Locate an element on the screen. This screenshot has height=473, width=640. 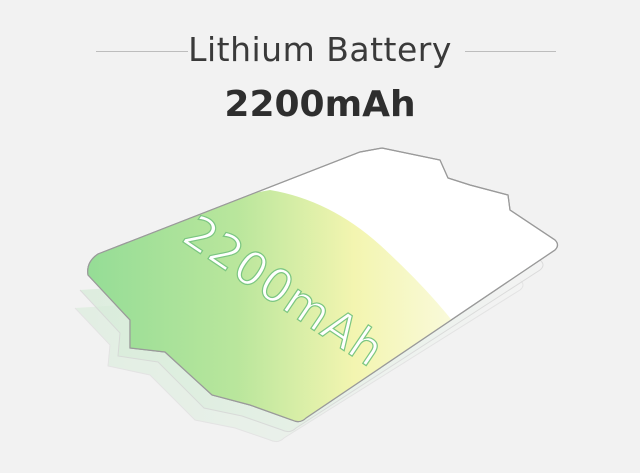
right-divider-line is located at coordinates (510, 51).